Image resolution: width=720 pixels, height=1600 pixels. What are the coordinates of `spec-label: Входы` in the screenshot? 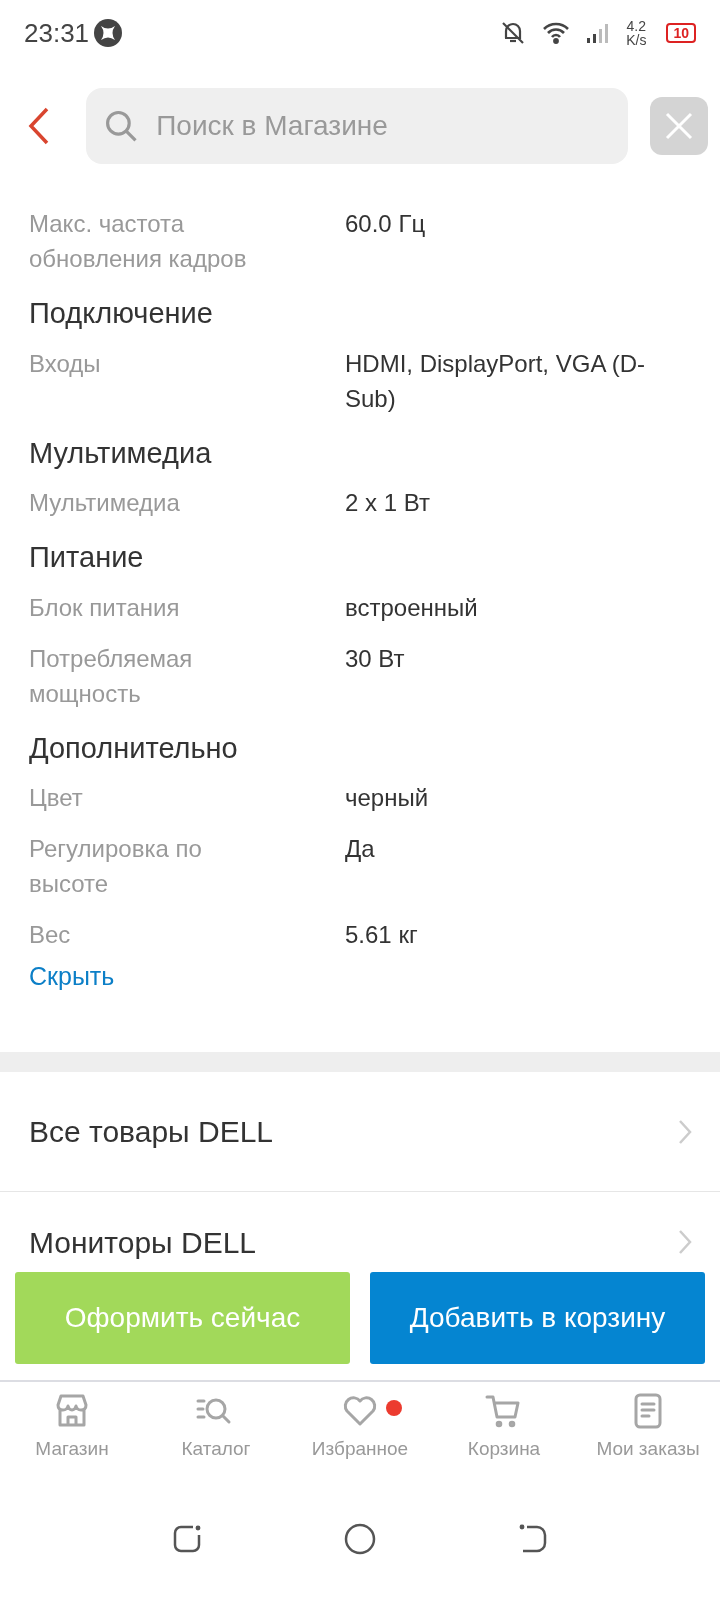 It's located at (65, 363).